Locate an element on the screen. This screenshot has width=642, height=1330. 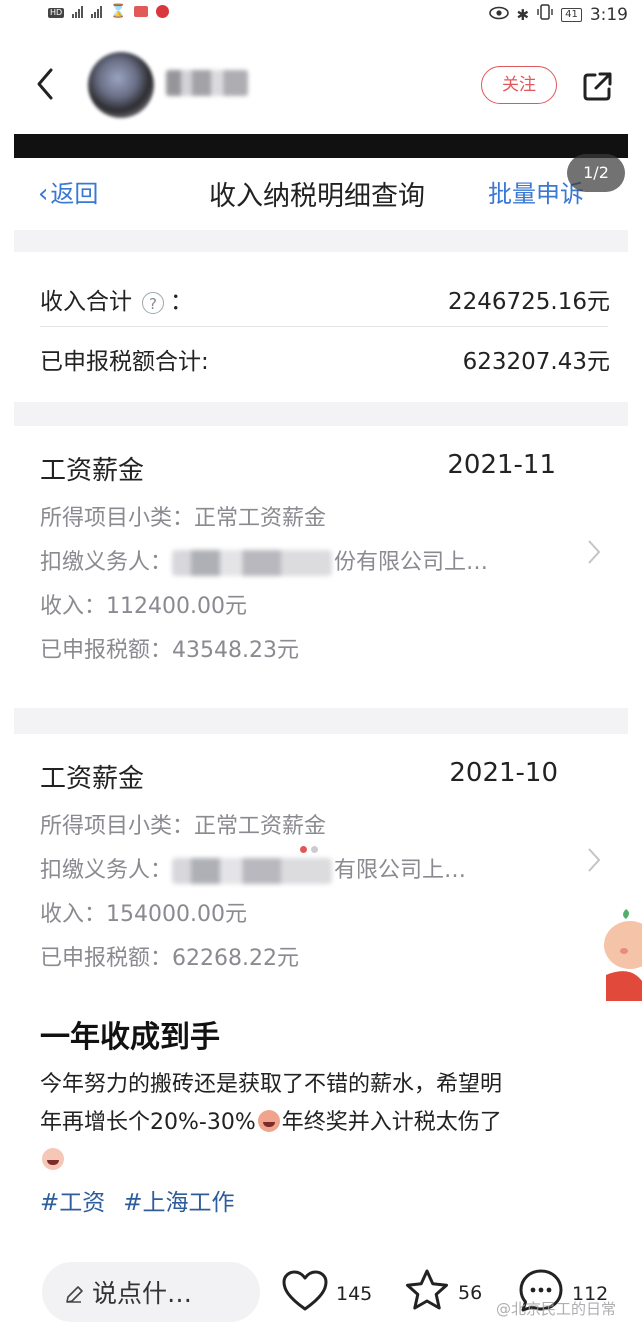
post-body-line: 年再增长个20%-30% 年终奖并入计税太伤了 is located at coordinates (325, 1123).